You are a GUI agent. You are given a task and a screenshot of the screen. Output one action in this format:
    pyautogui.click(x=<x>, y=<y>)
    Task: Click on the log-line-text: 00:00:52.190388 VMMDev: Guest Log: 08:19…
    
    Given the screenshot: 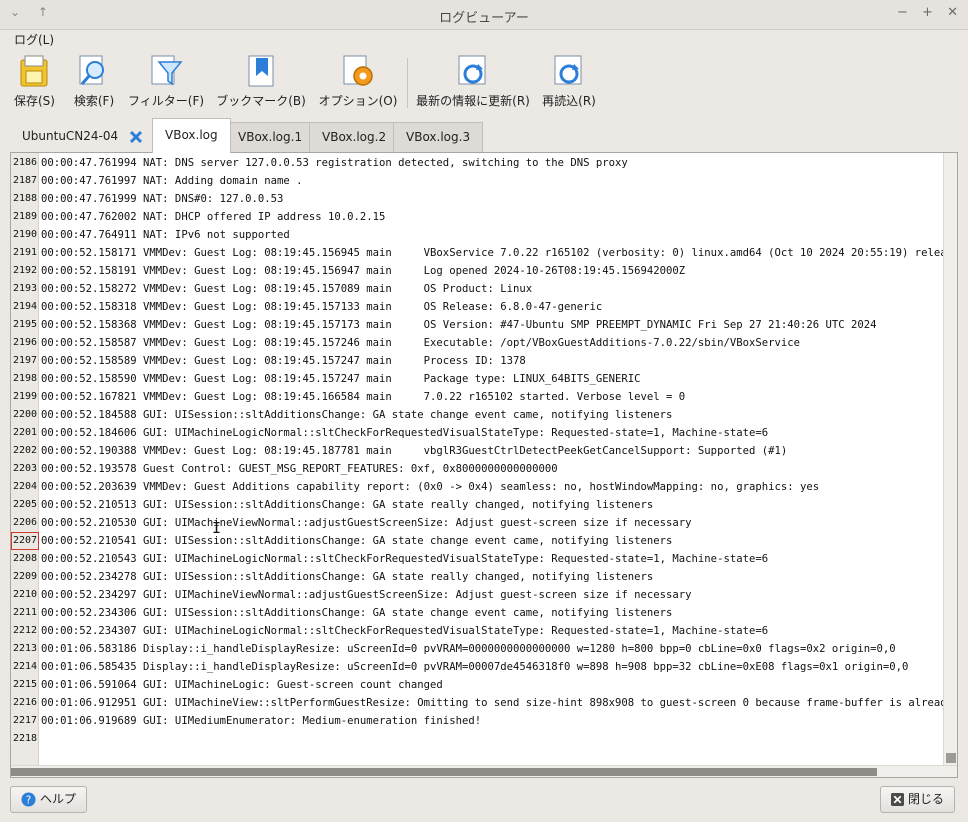 What is the action you would take?
    pyautogui.click(x=414, y=451)
    